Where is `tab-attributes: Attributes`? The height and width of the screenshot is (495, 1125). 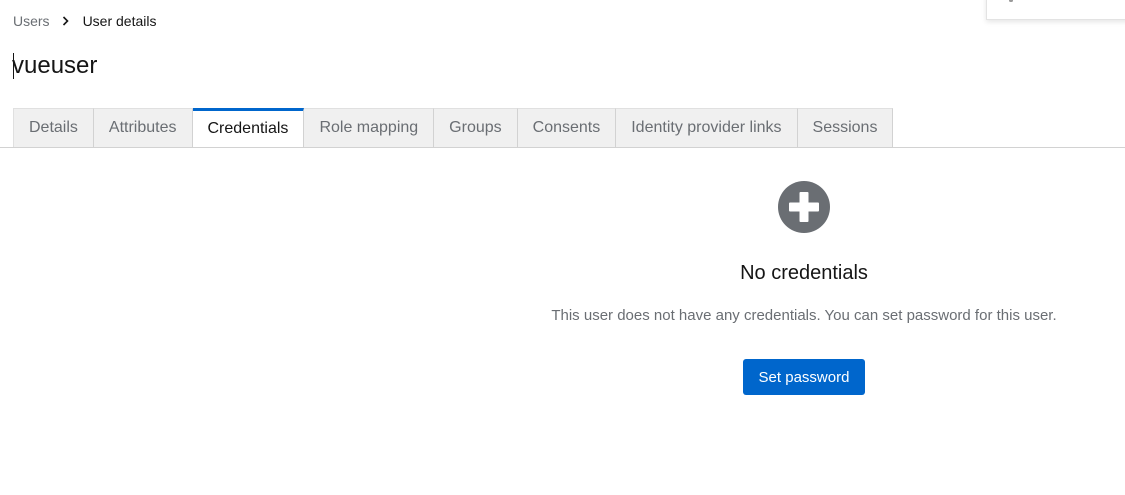 tab-attributes: Attributes is located at coordinates (143, 128).